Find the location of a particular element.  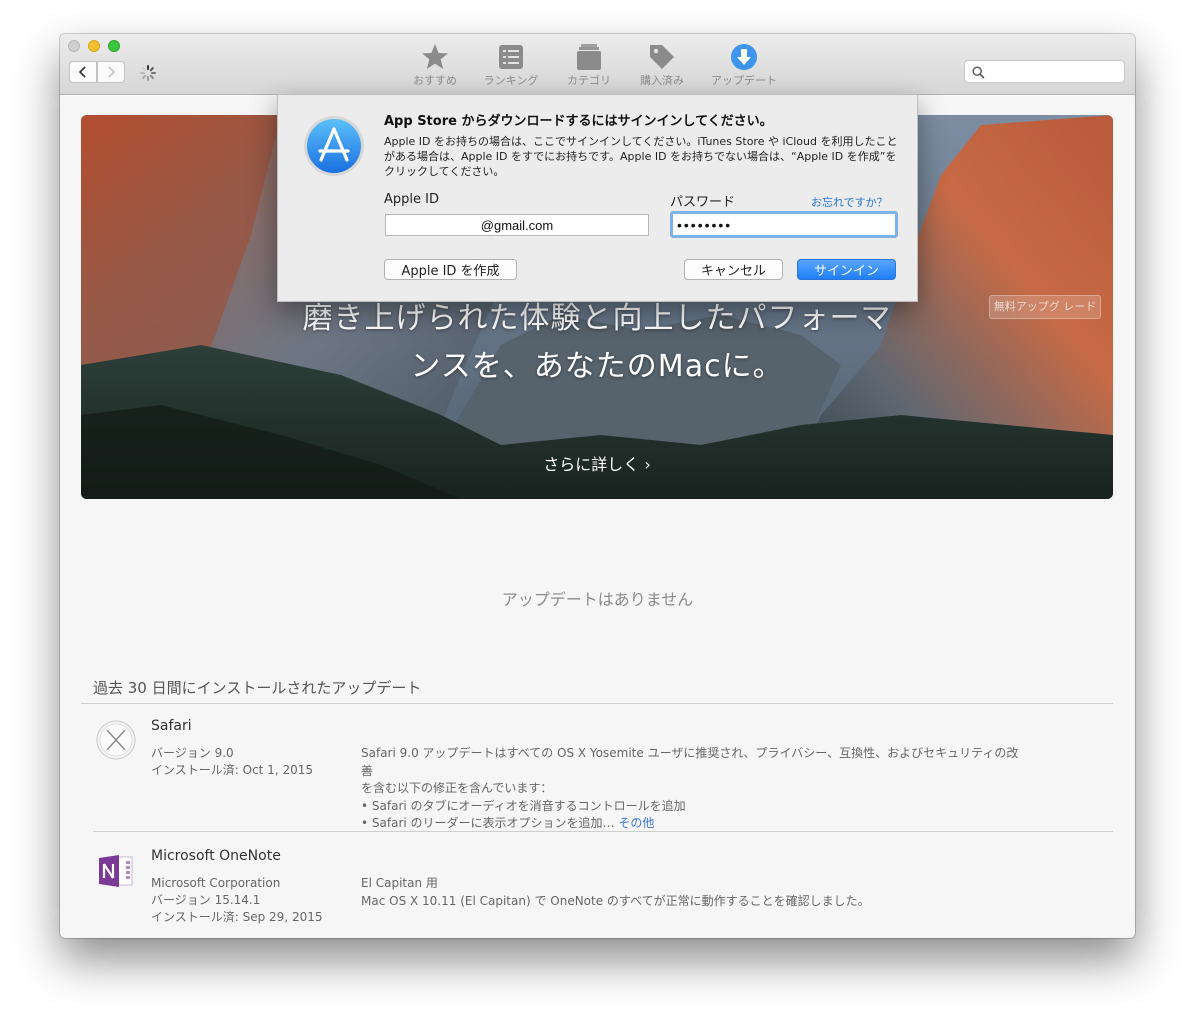

tab-updates: アップデート is located at coordinates (744, 67).